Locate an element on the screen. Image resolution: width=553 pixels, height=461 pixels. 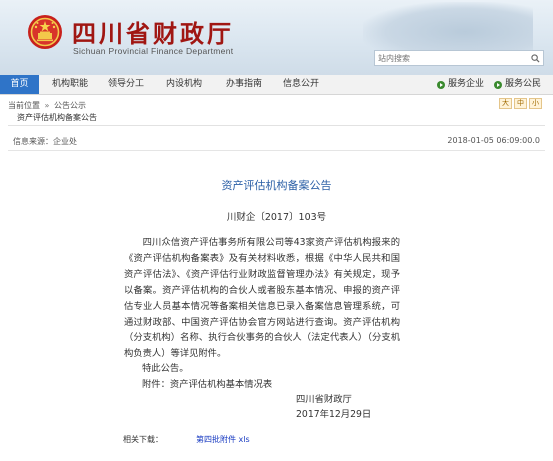
article-meta: 信息来源：企业处 2018-01-05 06:09:00.0 is located at coordinates (276, 141).